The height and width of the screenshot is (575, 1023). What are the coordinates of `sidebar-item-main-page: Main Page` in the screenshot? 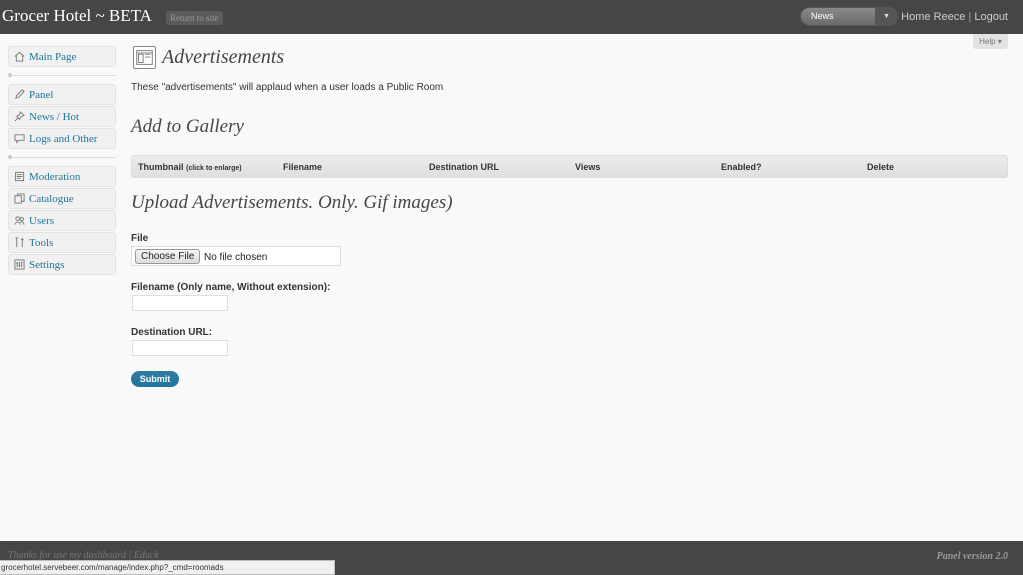 It's located at (62, 56).